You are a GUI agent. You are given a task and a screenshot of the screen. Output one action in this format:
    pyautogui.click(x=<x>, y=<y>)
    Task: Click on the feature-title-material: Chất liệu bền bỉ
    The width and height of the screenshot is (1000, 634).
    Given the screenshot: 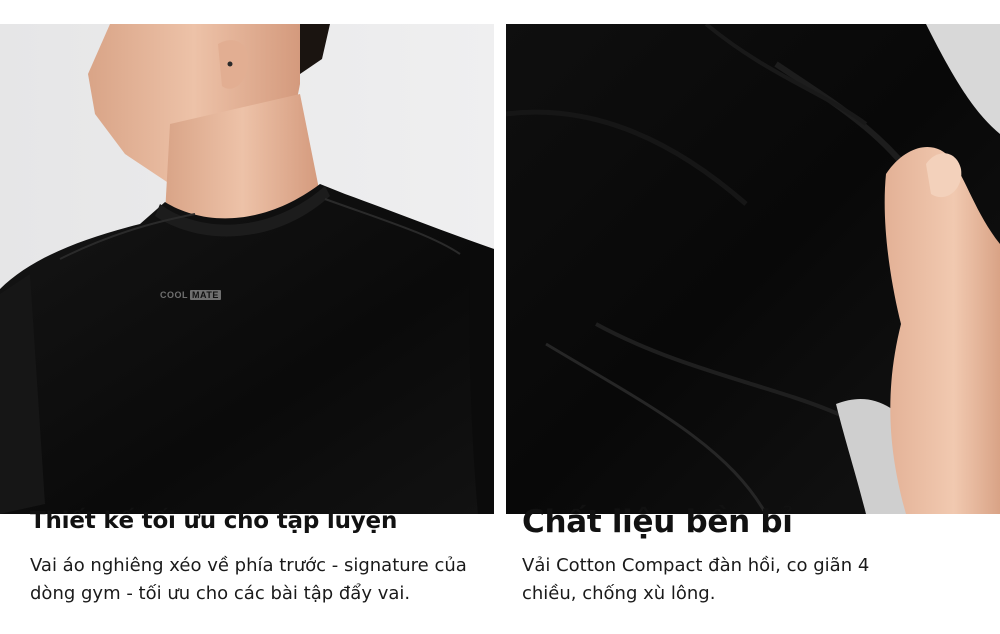 What is the action you would take?
    pyautogui.click(x=657, y=522)
    